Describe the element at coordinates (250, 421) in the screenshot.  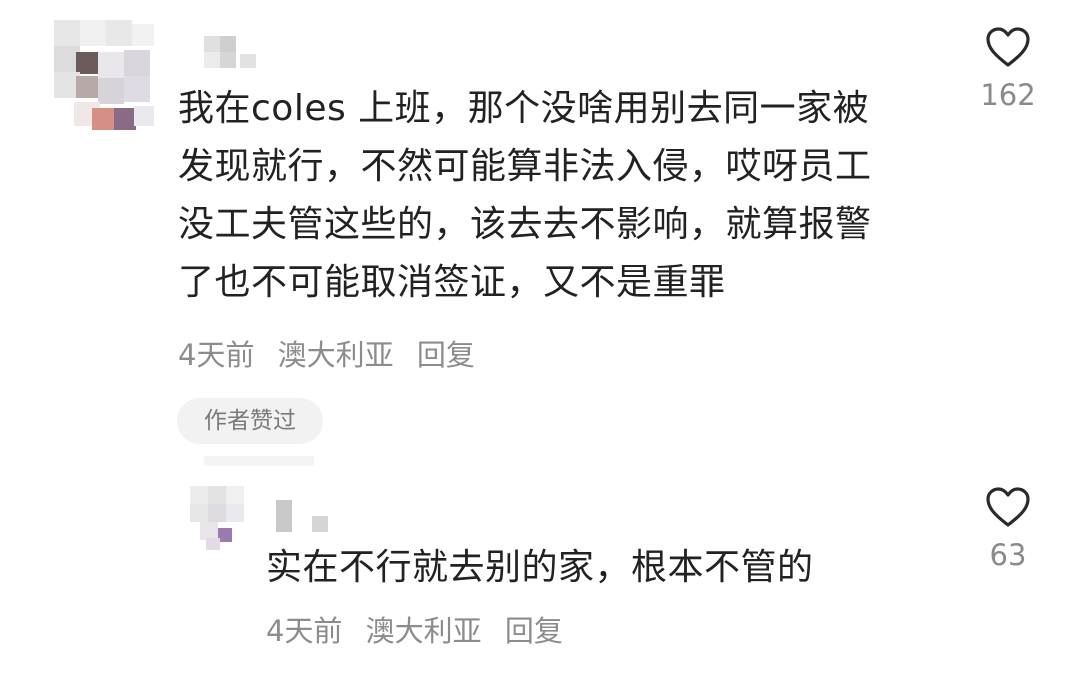
I see `author-liked-badge: 作者赞过` at that location.